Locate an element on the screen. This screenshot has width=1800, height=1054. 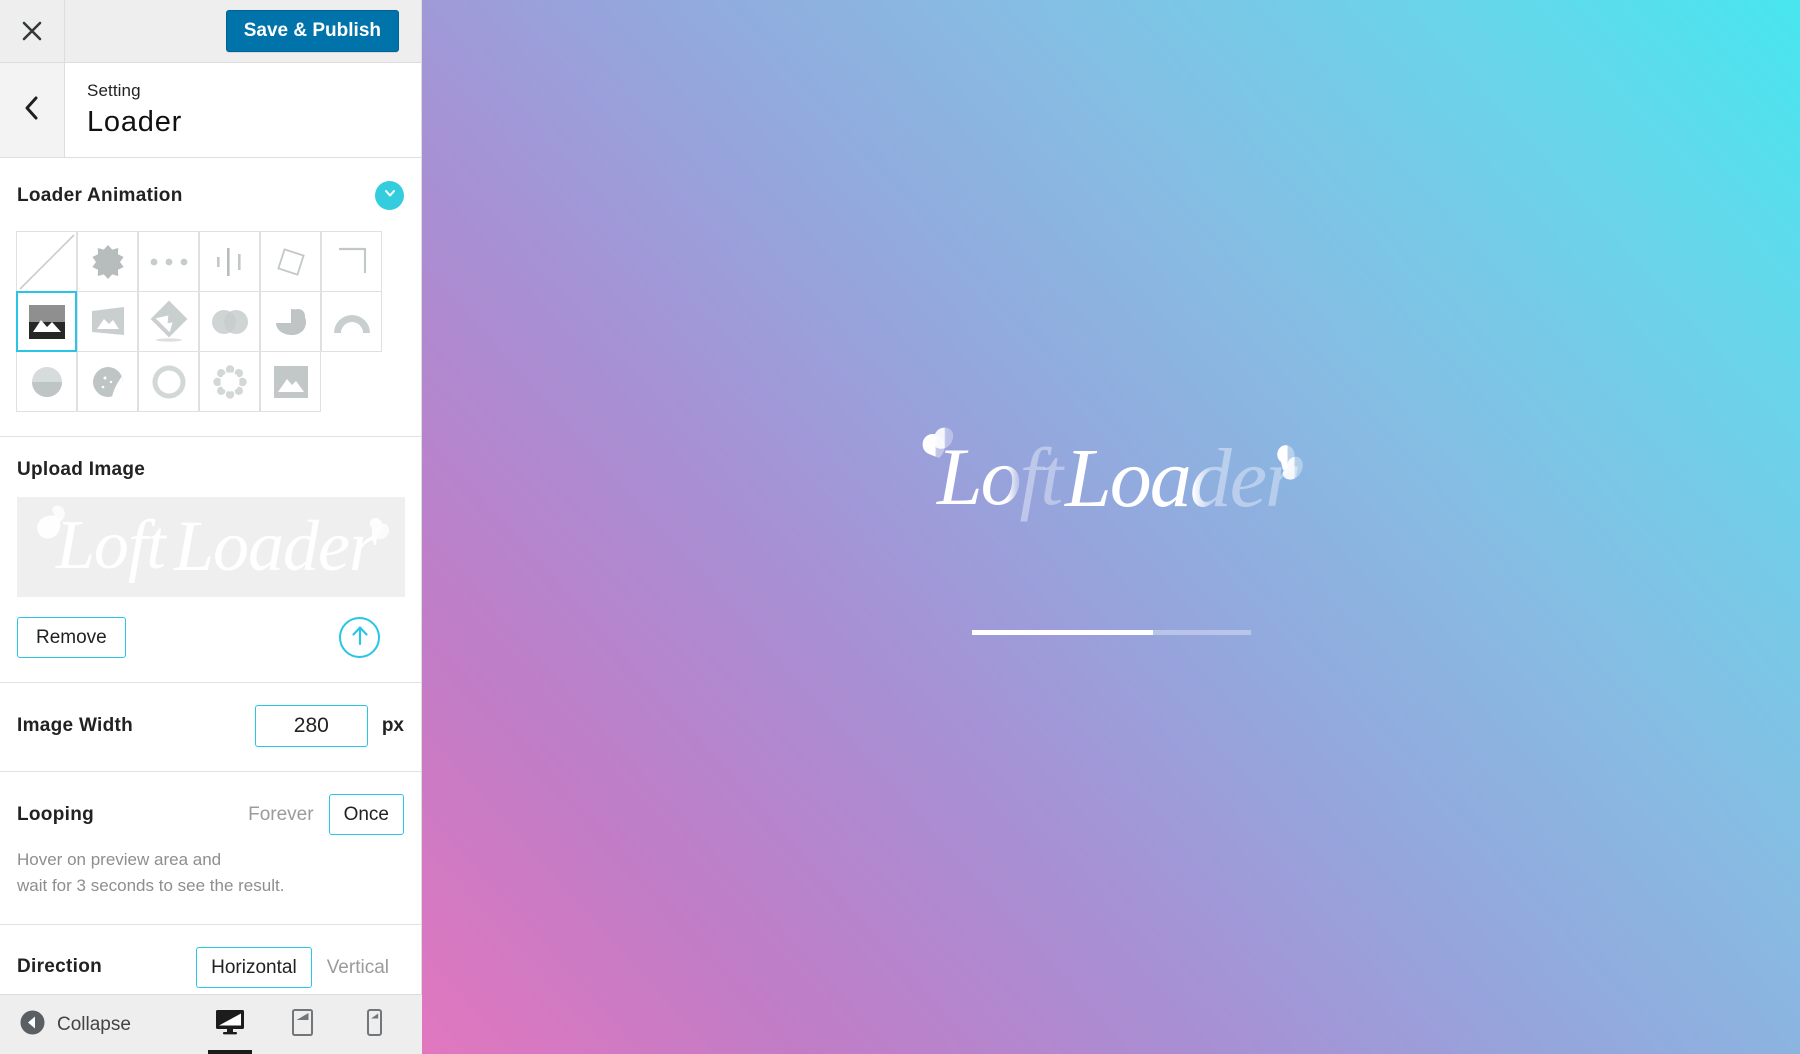
animation-option-arch is located at coordinates (351, 321).